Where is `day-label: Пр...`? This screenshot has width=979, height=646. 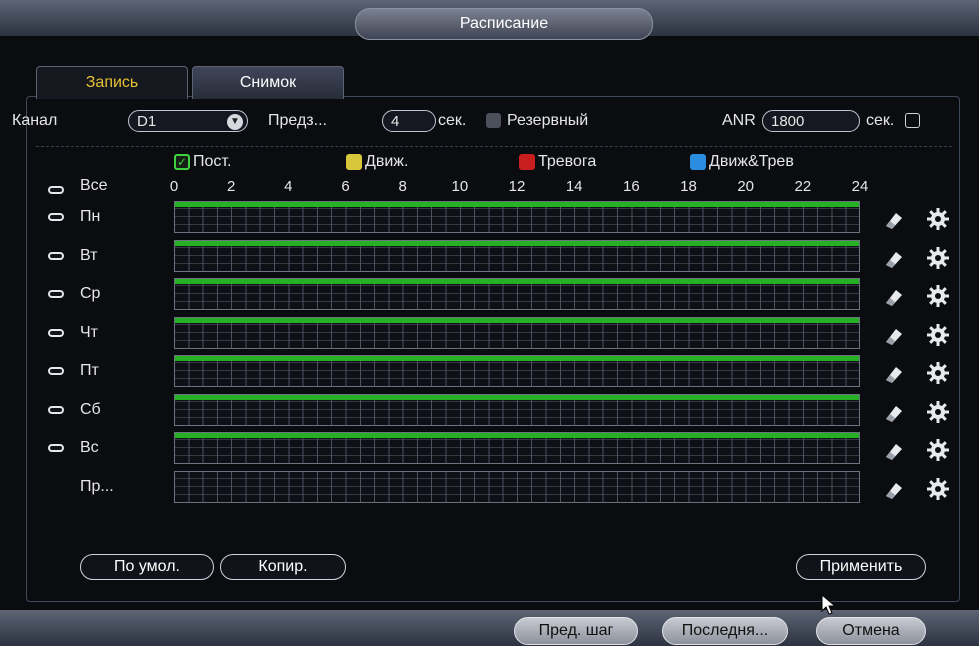
day-label: Пр... is located at coordinates (97, 486).